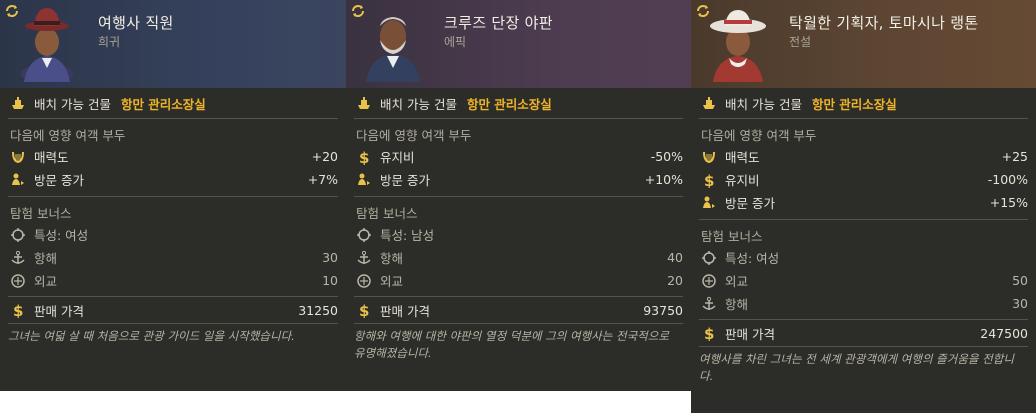 This screenshot has width=1036, height=413. What do you see at coordinates (1020, 280) in the screenshot?
I see `expedition-value: 50` at bounding box center [1020, 280].